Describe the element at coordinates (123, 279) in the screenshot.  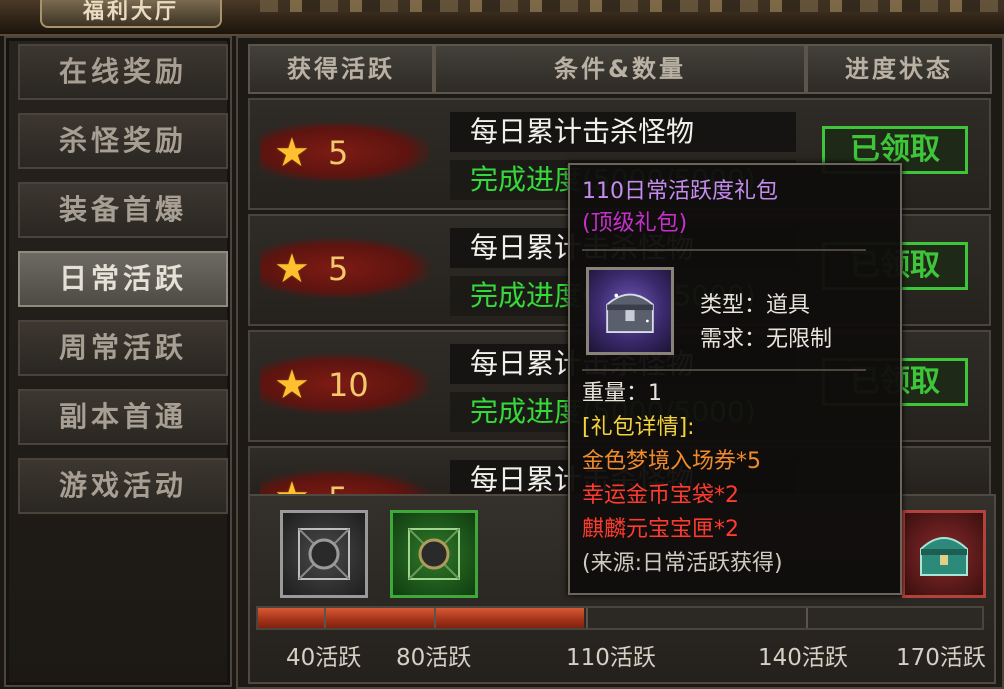
I see `sidebar-item-daily-activity: 日常活跃` at that location.